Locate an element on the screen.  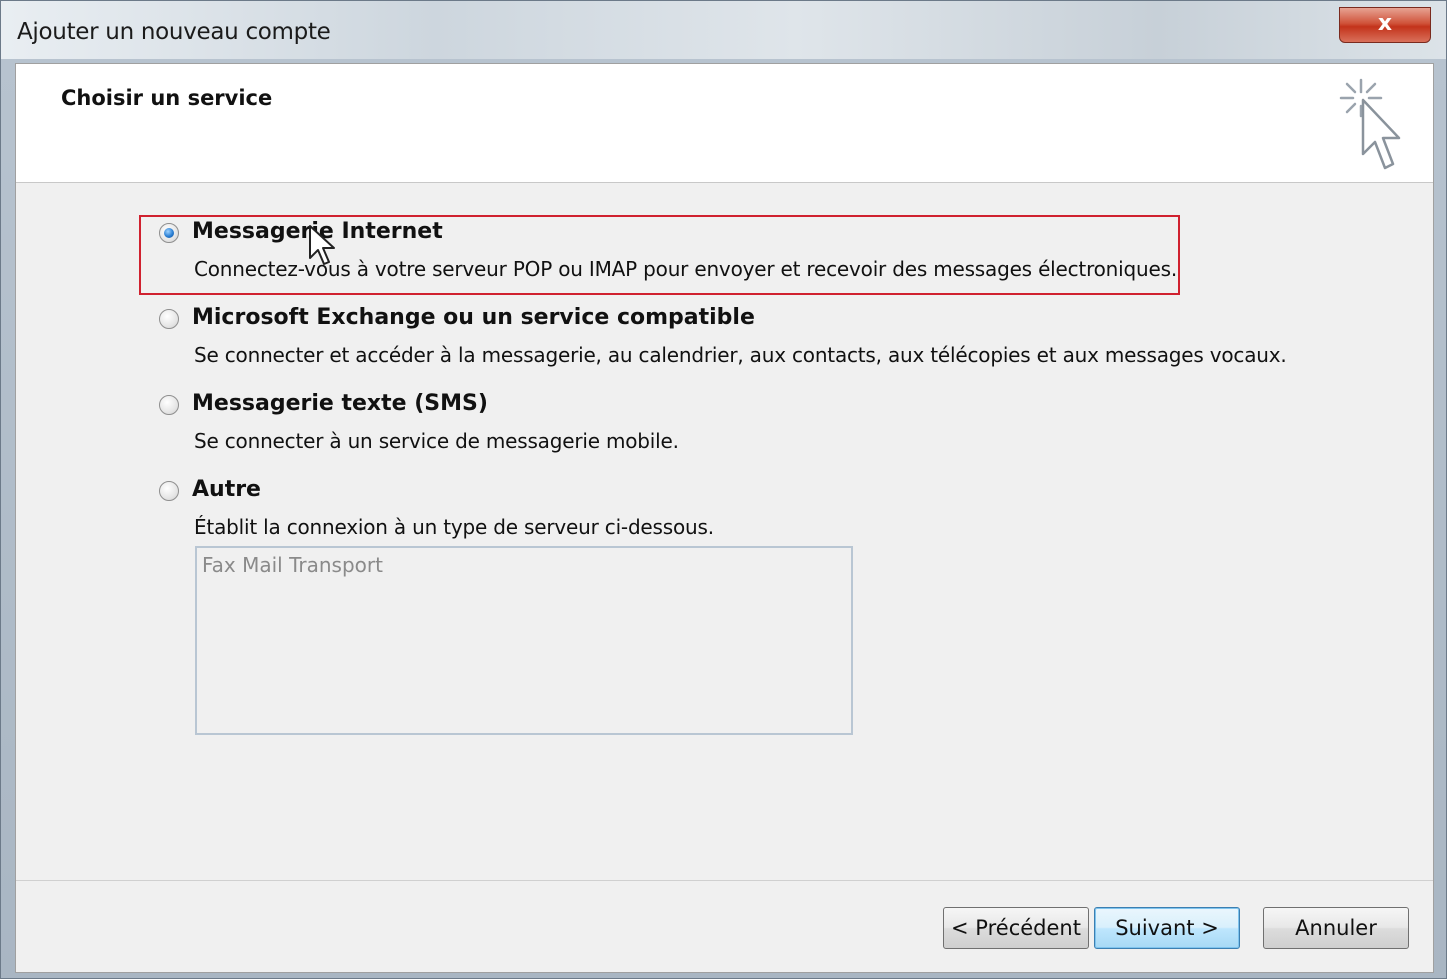
window-title: Ajouter un nouveau compte is located at coordinates (174, 32).